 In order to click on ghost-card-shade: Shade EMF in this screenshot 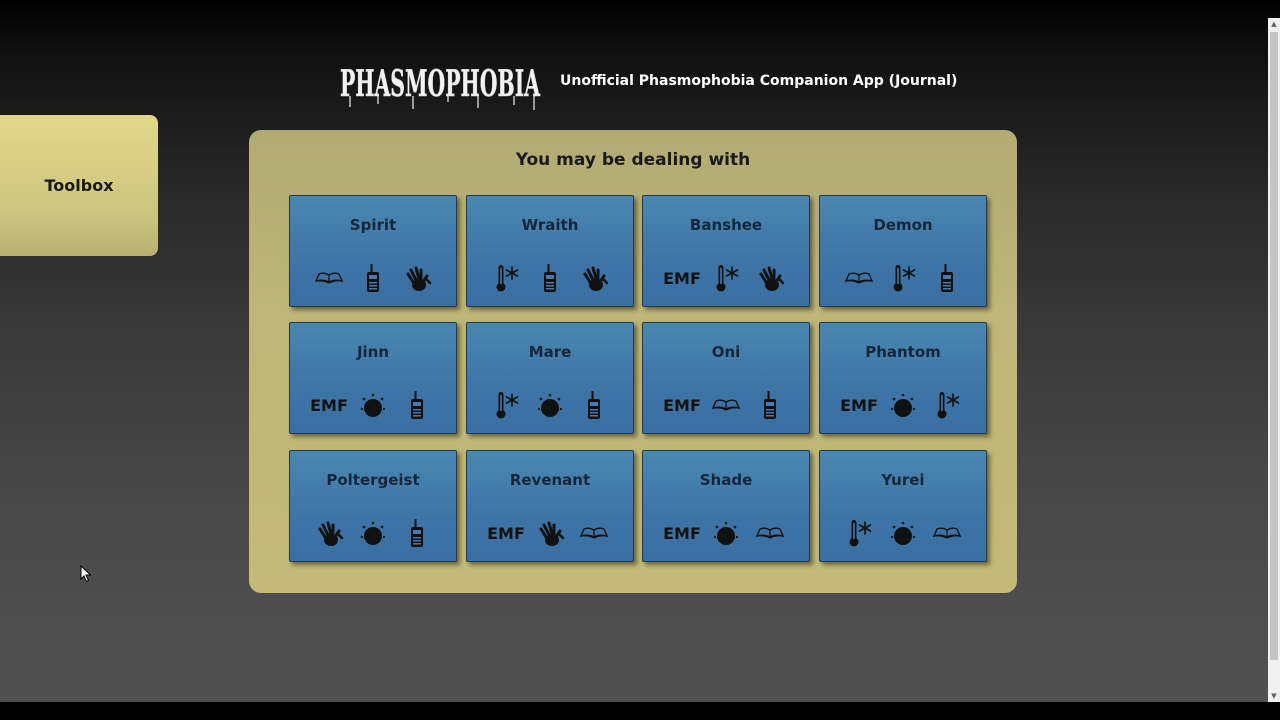, I will do `click(726, 506)`.